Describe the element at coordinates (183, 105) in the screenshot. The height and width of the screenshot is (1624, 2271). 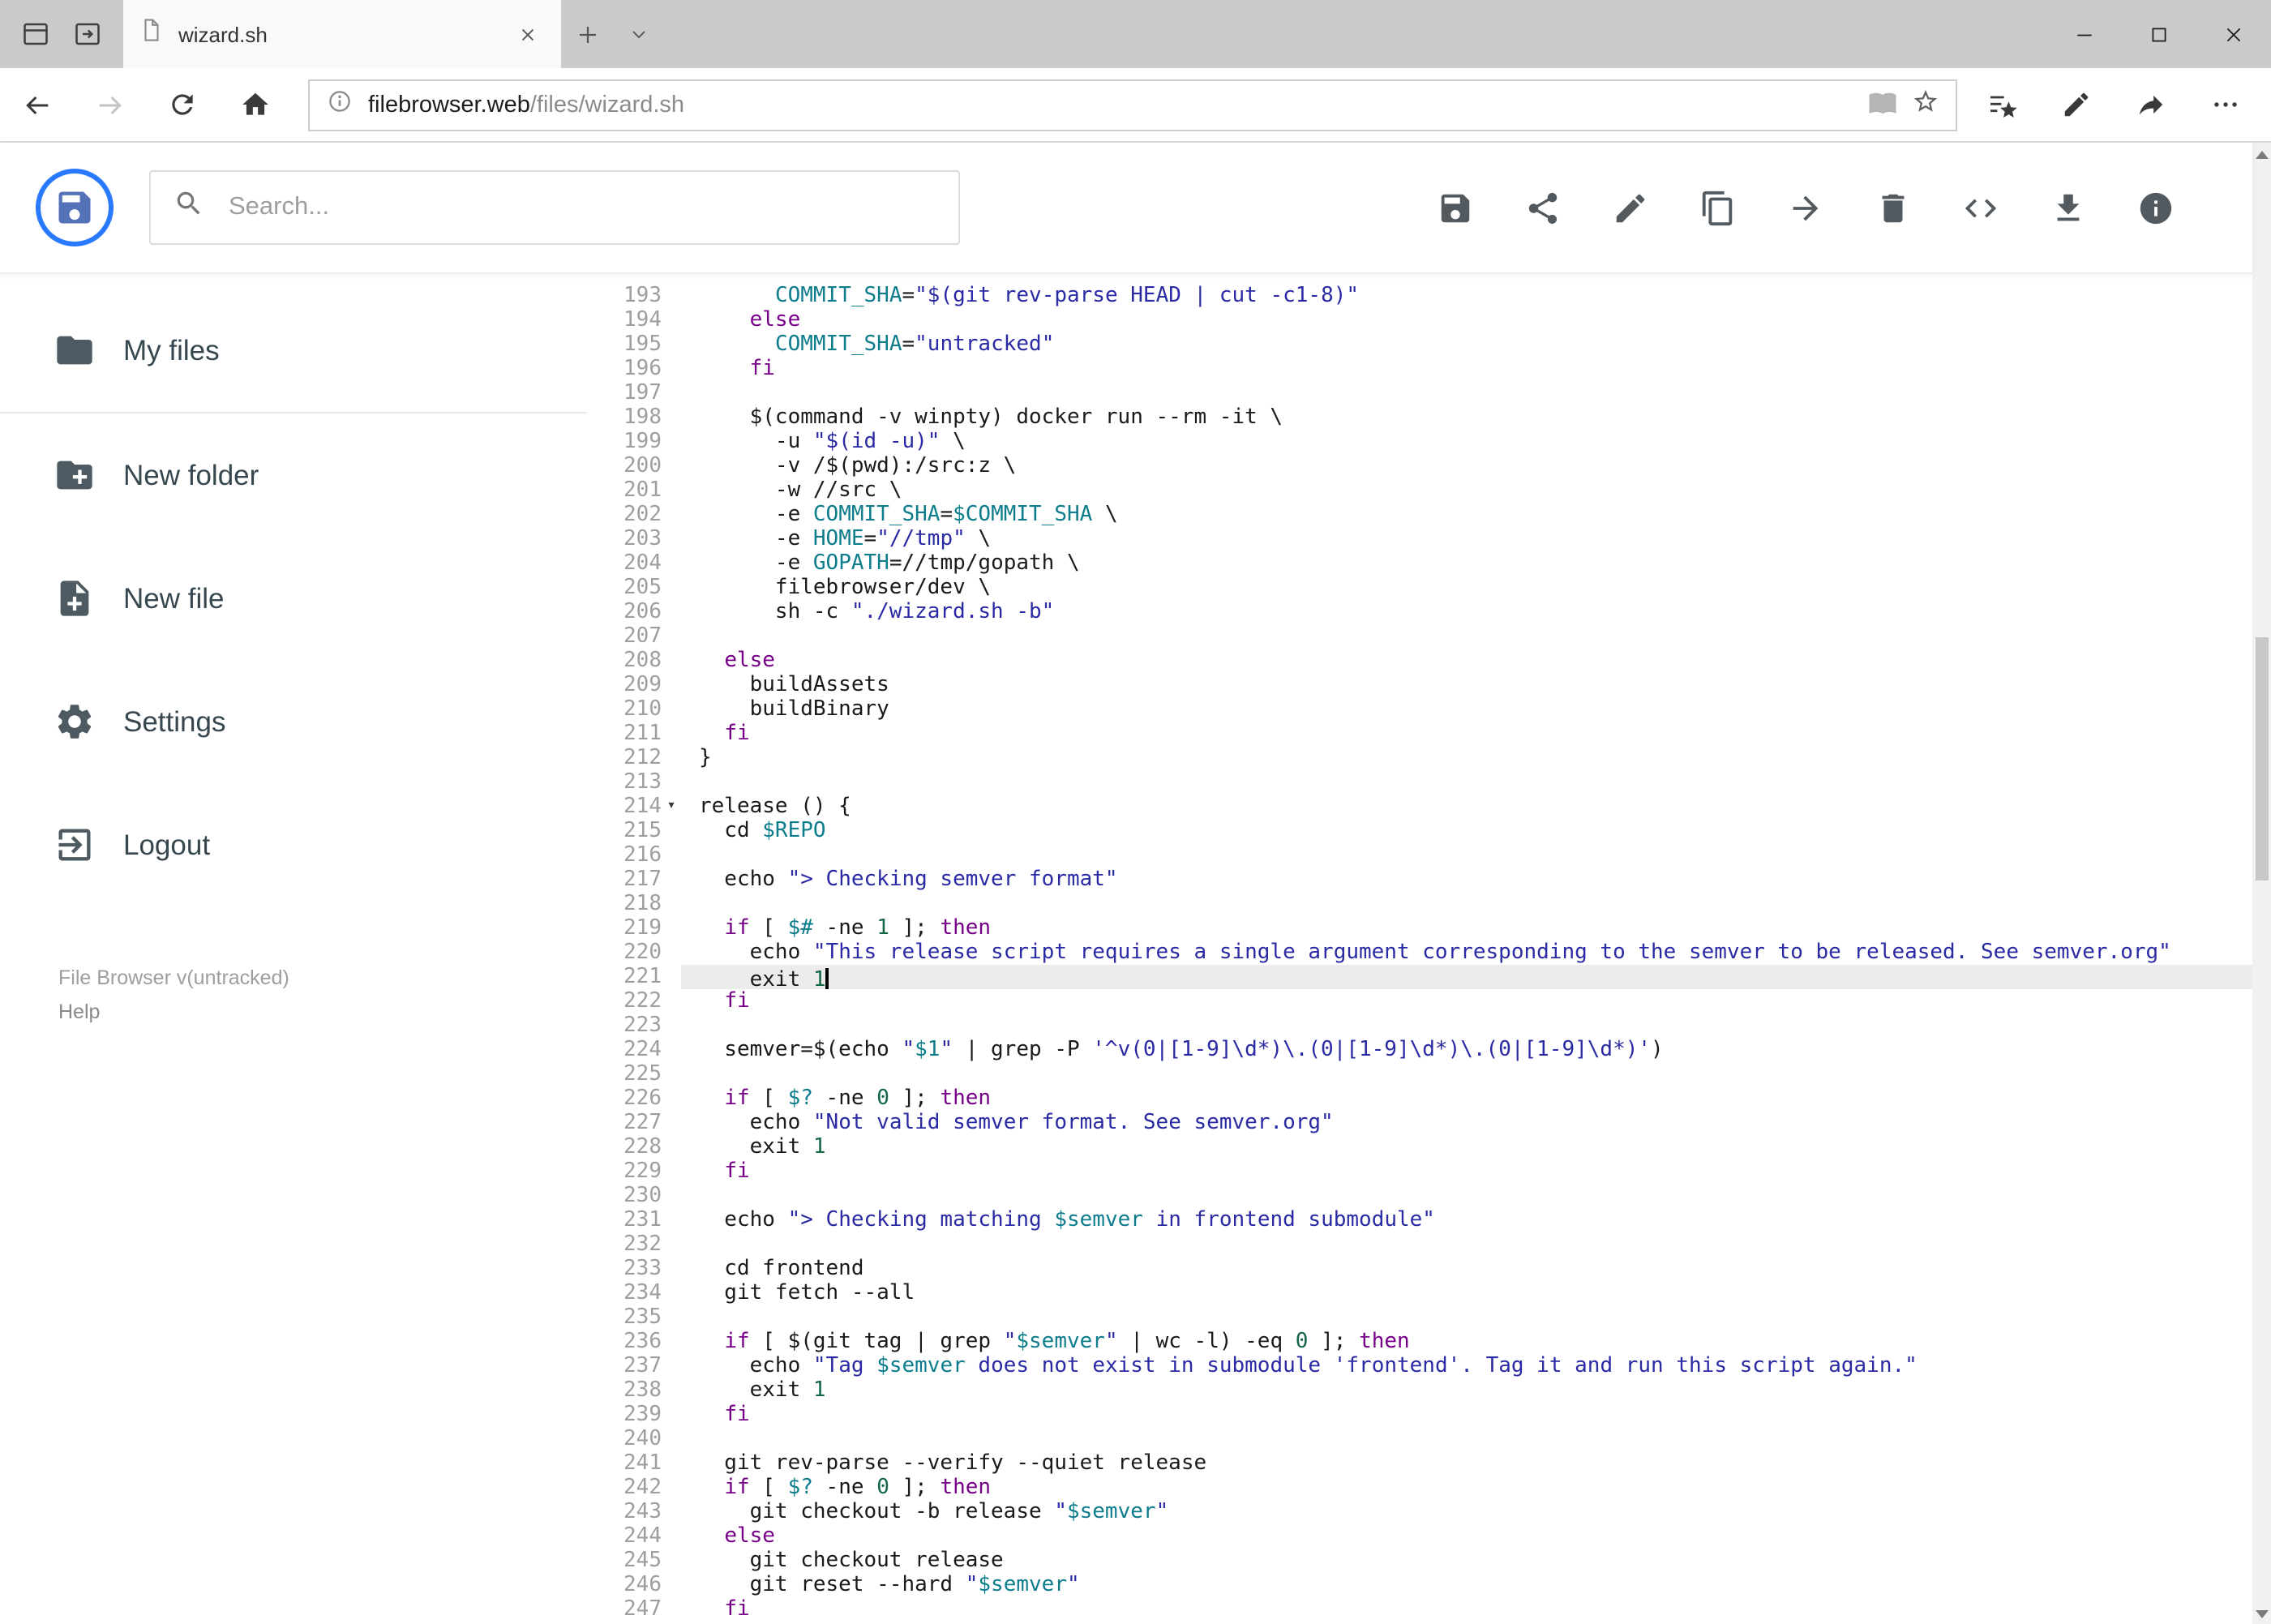
I see `refresh-icon` at that location.